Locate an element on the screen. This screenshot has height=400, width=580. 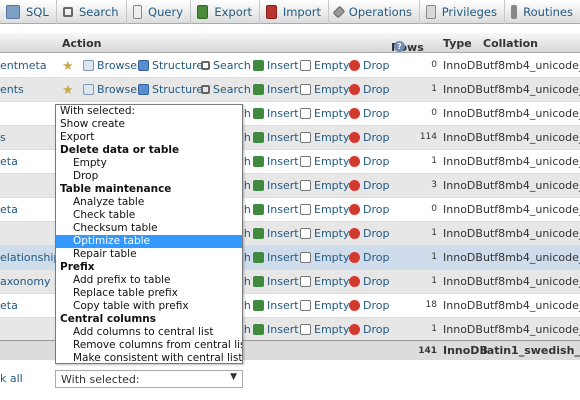
tab-export: Export is located at coordinates (225, 12).